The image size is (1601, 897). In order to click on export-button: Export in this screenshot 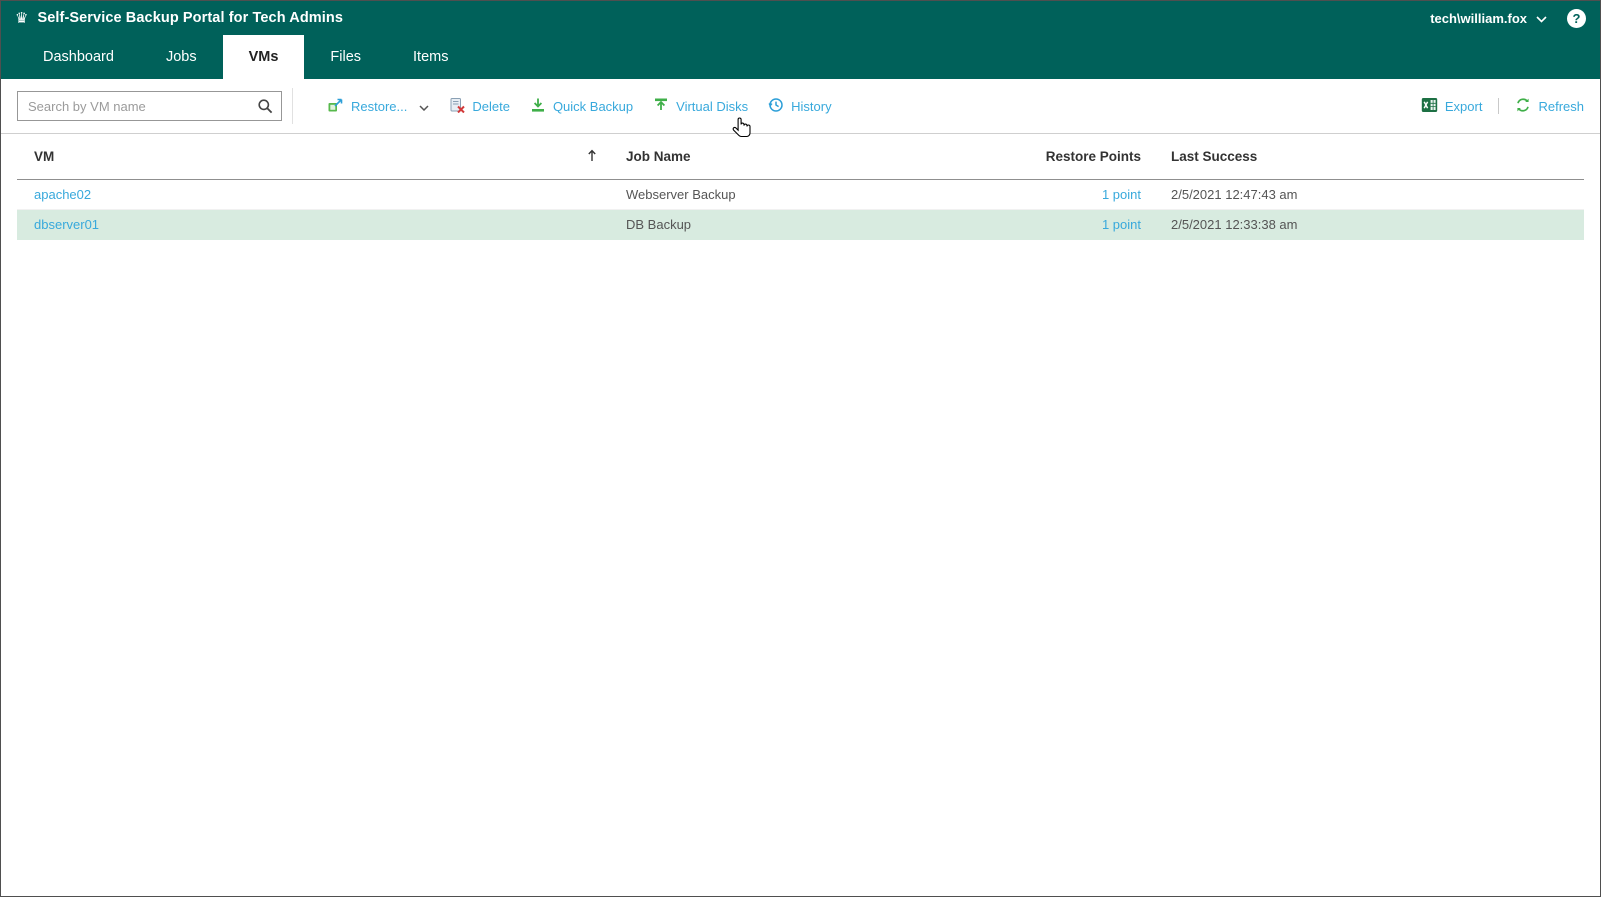, I will do `click(1452, 106)`.